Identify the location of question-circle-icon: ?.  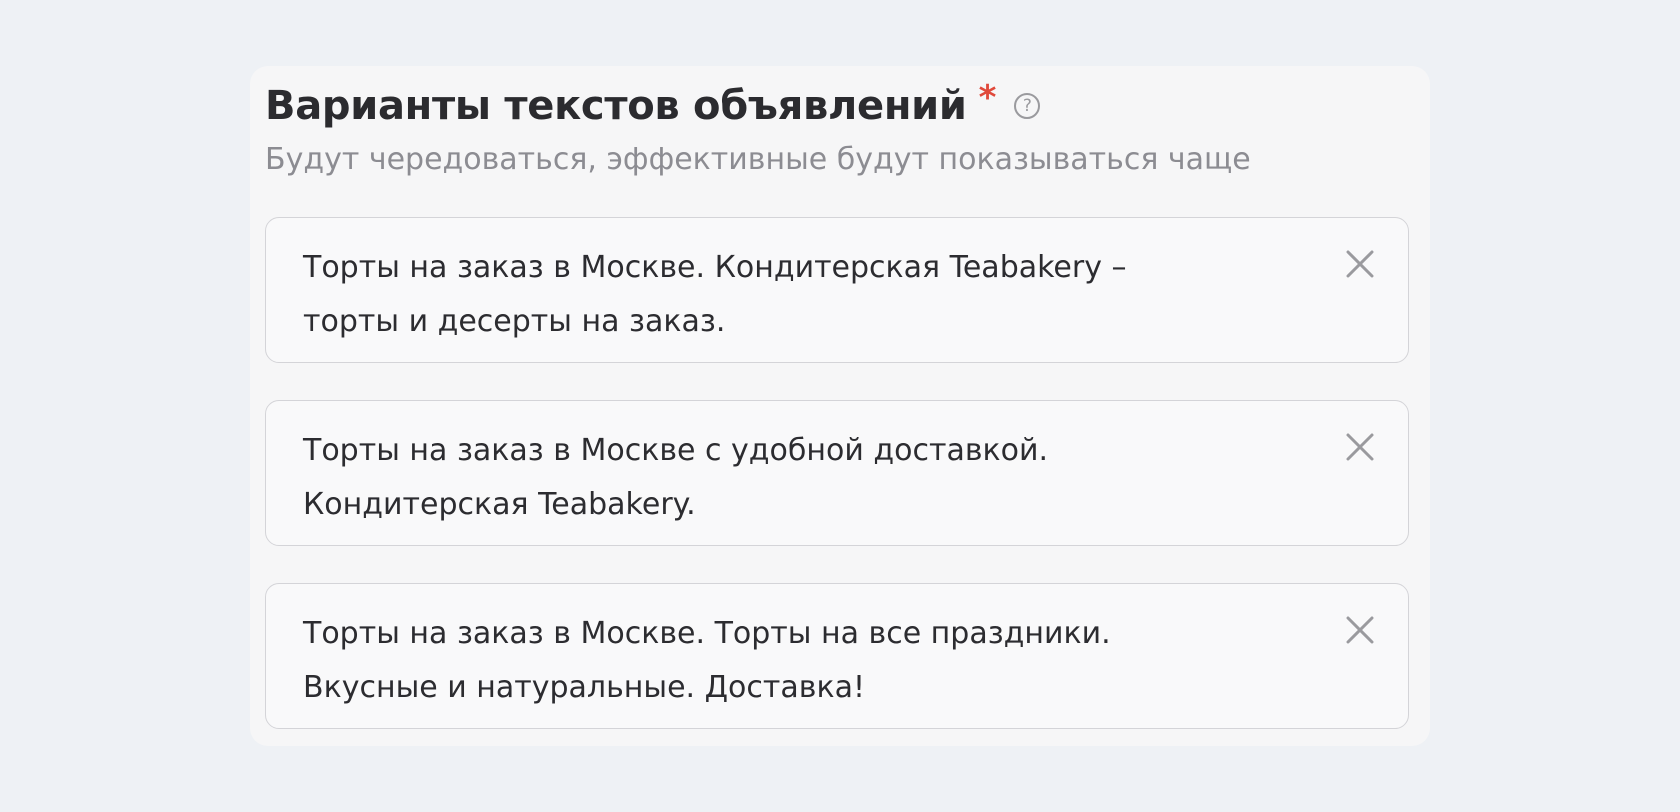
(1027, 106).